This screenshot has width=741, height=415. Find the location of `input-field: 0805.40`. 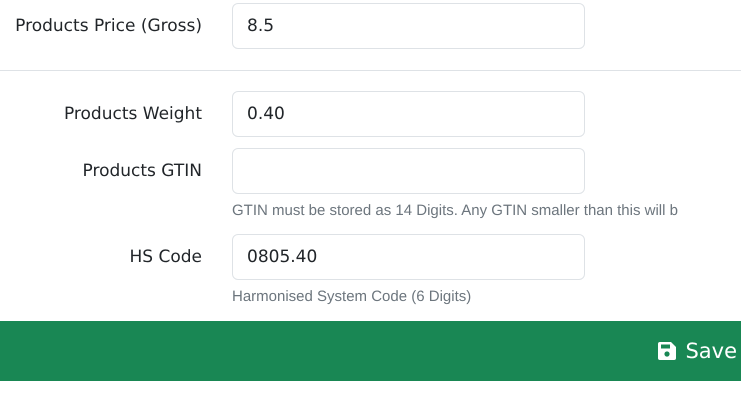

input-field: 0805.40 is located at coordinates (408, 257).